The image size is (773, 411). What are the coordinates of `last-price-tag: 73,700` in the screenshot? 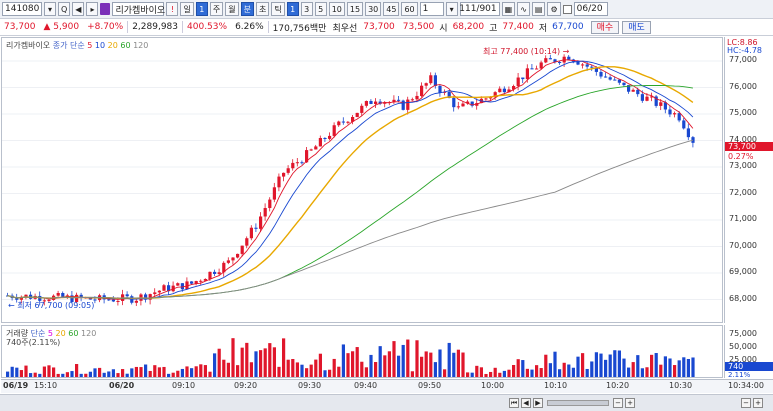 It's located at (749, 146).